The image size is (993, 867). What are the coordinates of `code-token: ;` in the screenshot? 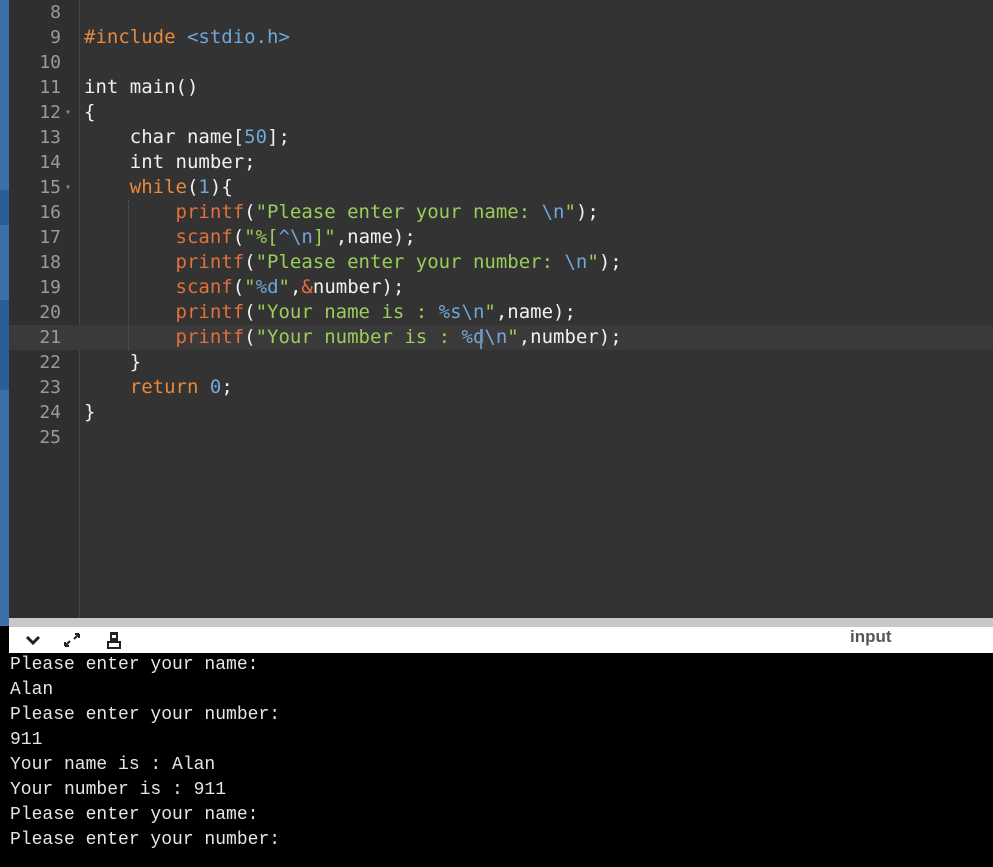 It's located at (227, 387).